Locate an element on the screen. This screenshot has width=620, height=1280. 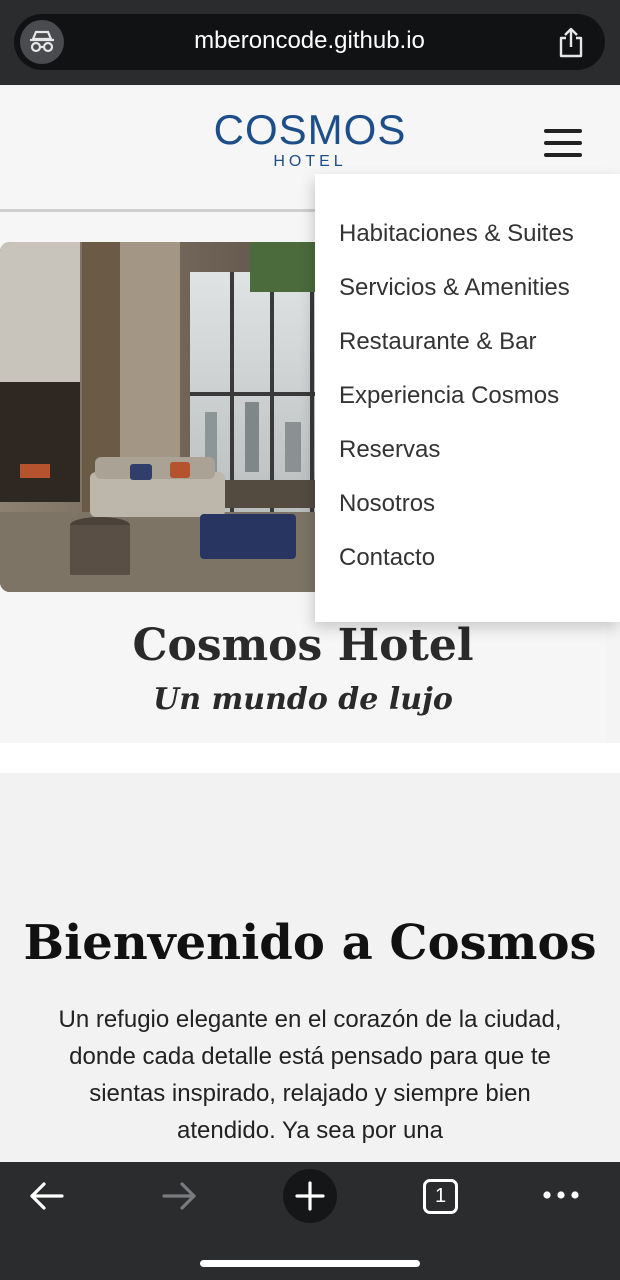
menu-item-experiencia: Experiencia Cosmos is located at coordinates (467, 407).